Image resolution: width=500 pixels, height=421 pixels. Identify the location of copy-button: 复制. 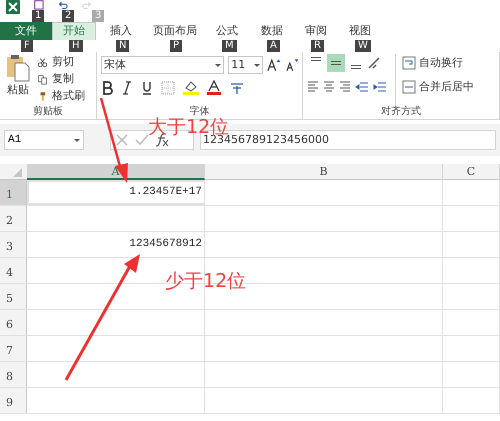
(60, 79).